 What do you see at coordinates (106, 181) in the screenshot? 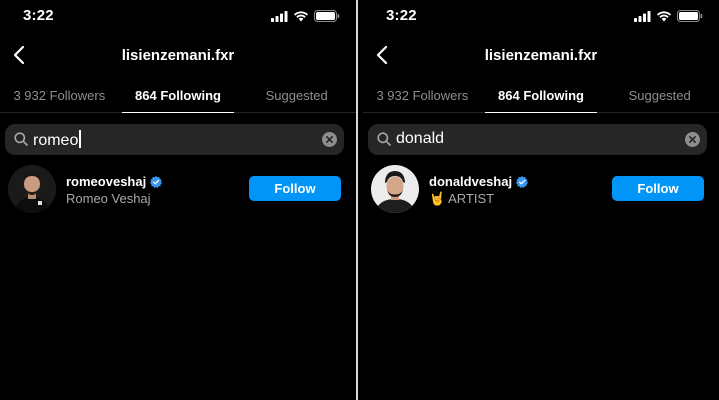
I see `username: romeoveshaj` at bounding box center [106, 181].